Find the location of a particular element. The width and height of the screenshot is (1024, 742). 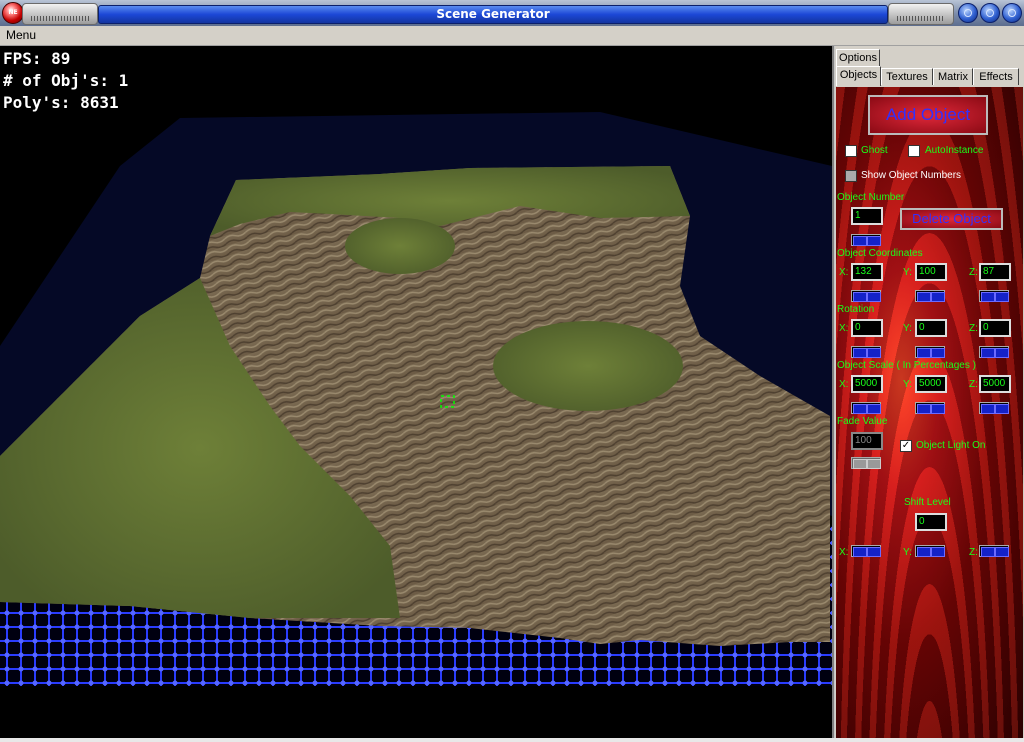

poly-count-readout: Poly's: 8631 is located at coordinates (61, 102).